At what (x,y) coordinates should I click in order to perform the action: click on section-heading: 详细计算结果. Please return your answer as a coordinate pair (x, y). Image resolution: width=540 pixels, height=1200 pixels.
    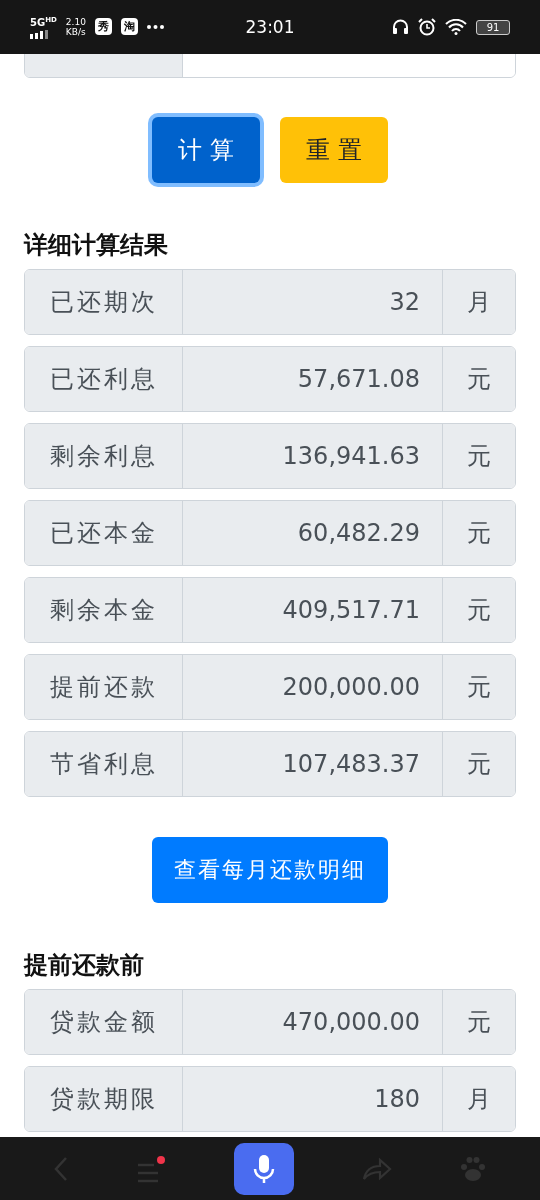
    Looking at the image, I should click on (96, 245).